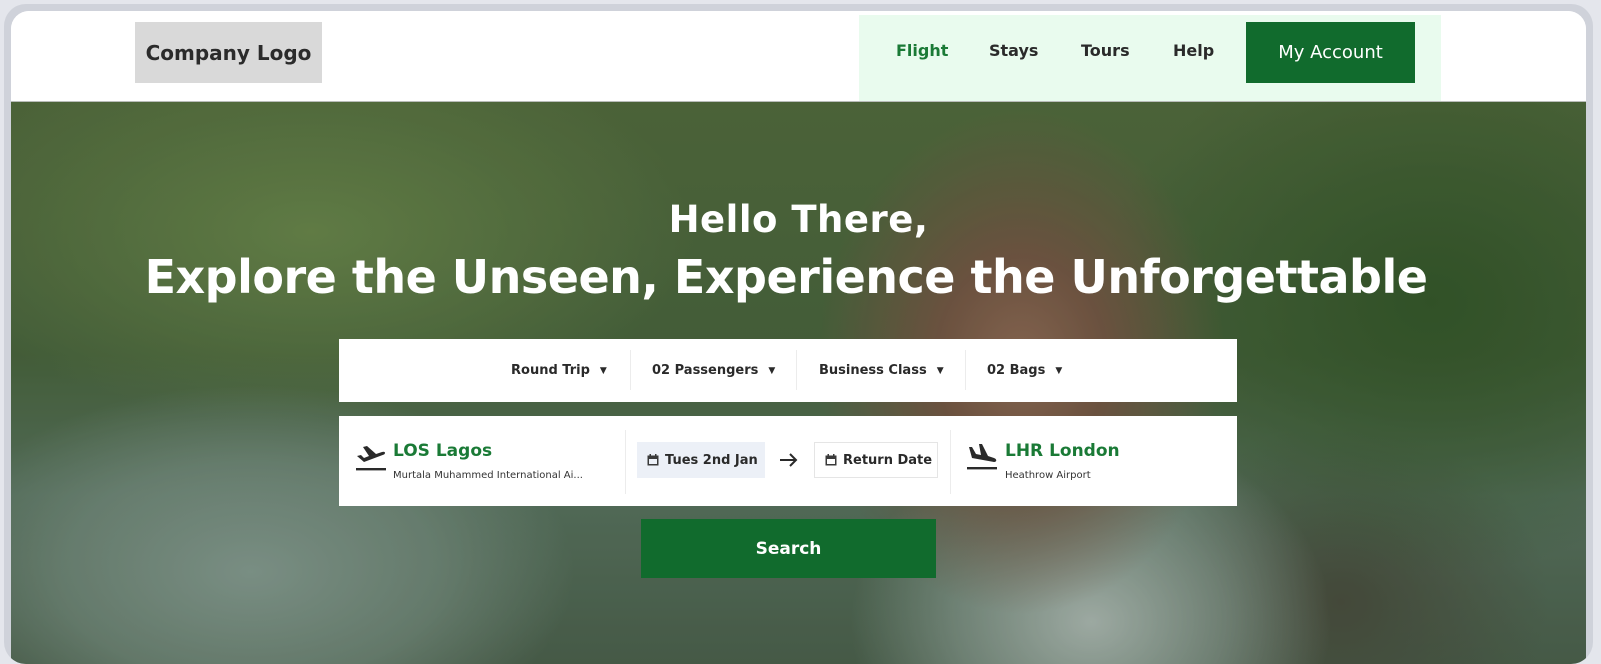 This screenshot has width=1601, height=664. I want to click on trip-type-dropdown: Round Trip ▼, so click(559, 370).